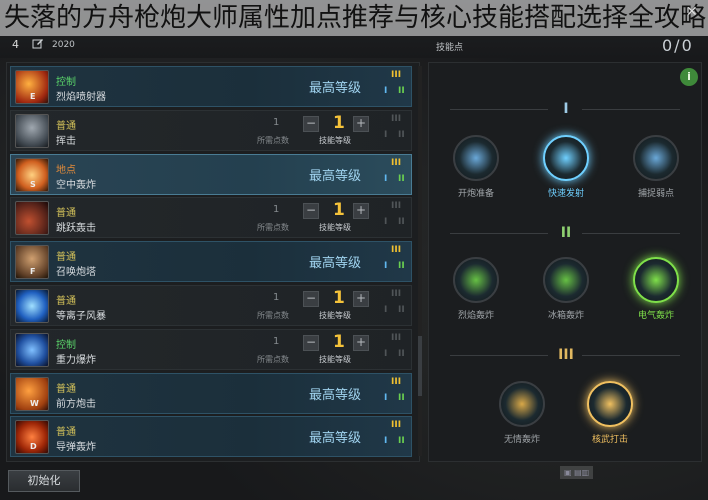 Image resolution: width=708 pixels, height=500 pixels. Describe the element at coordinates (609, 440) in the screenshot. I see `tripod-node-label: 核武打击` at that location.